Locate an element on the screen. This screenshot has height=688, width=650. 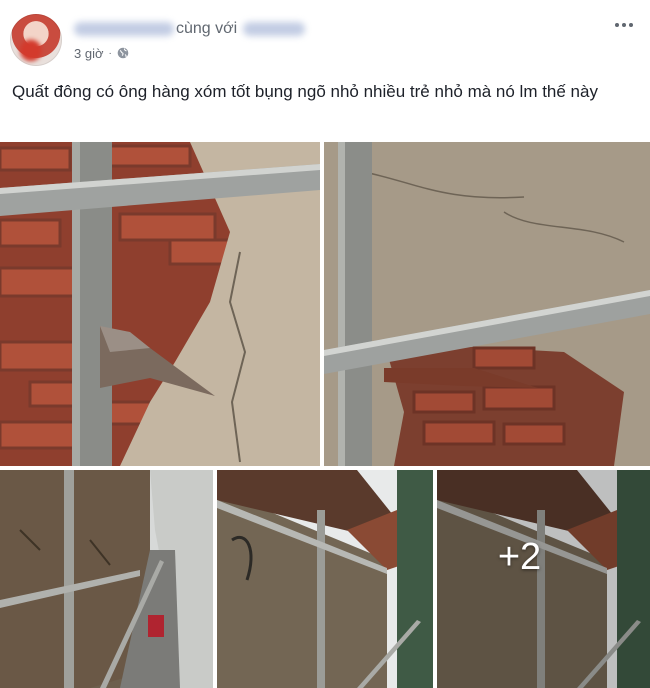
author-avatar is located at coordinates (36, 40).